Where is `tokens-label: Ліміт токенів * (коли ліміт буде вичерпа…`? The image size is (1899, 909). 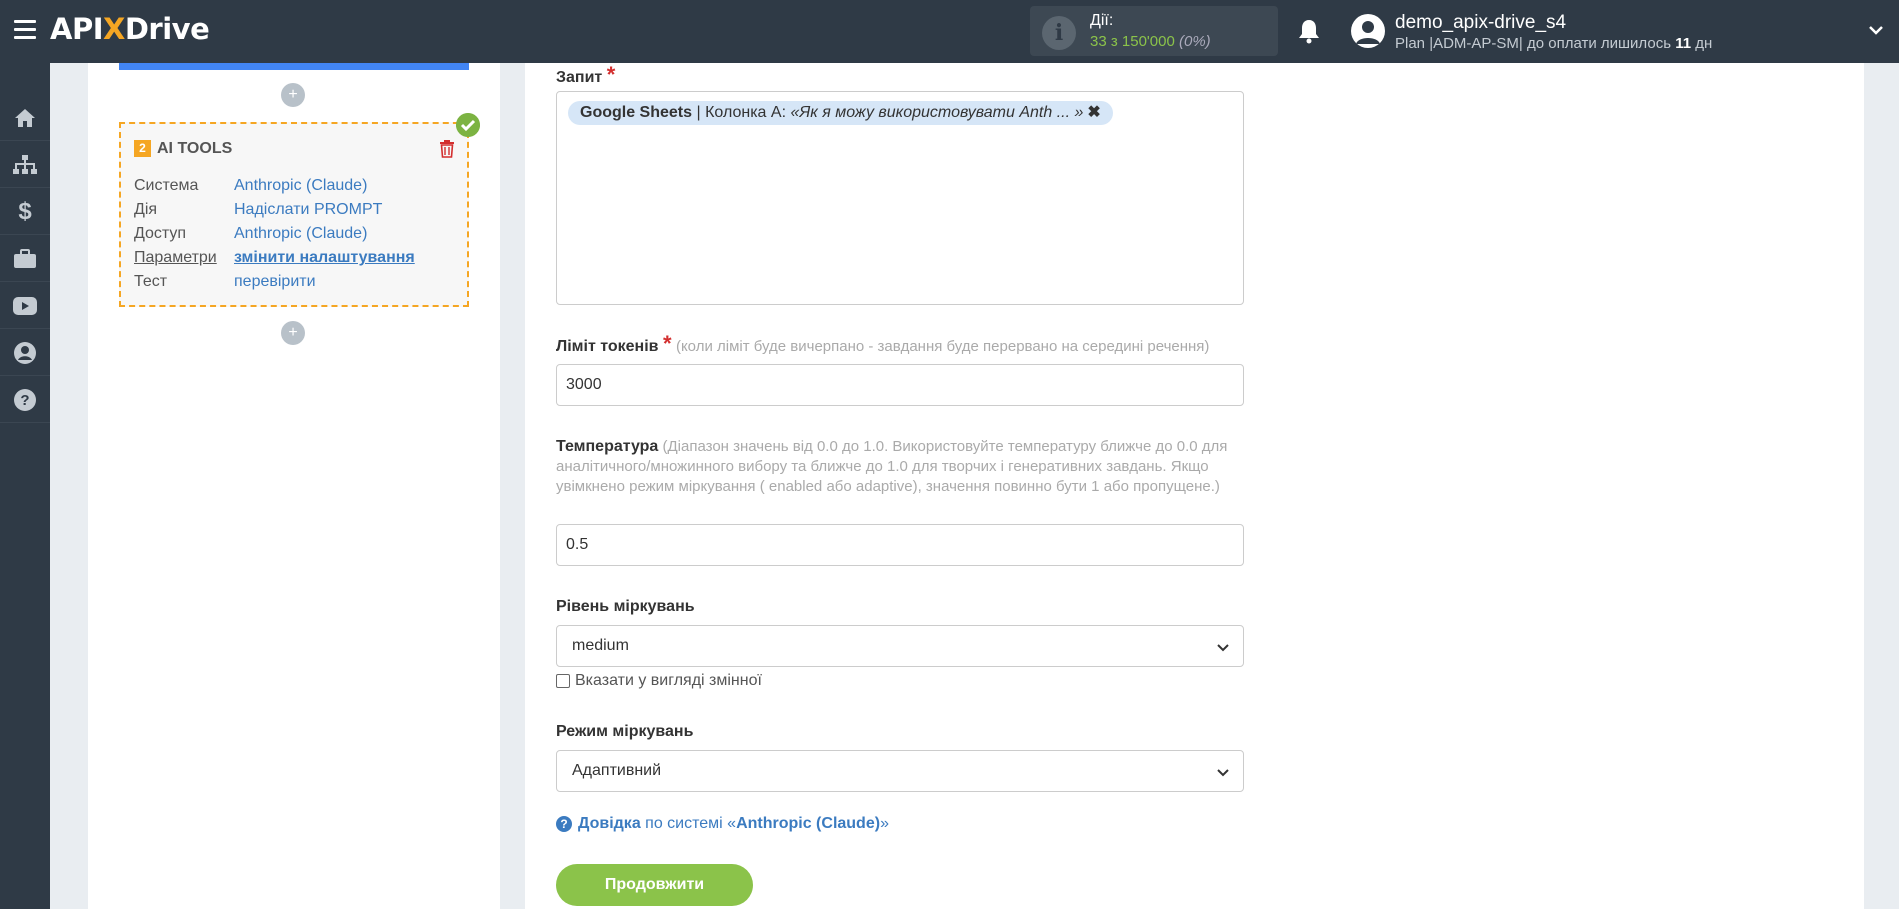 tokens-label: Ліміт токенів * (коли ліміт буде вичерпа… is located at coordinates (882, 344).